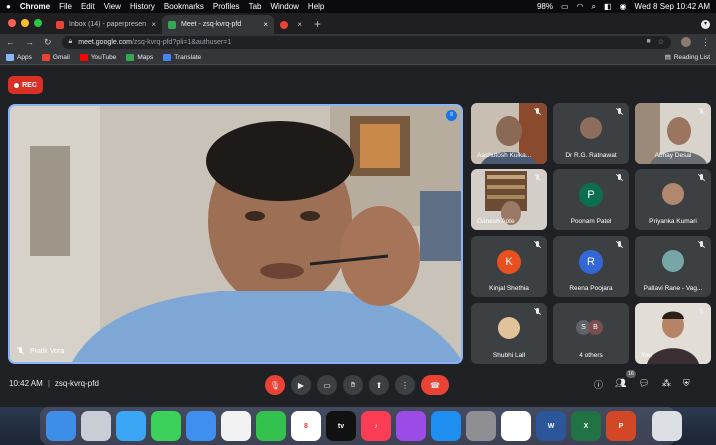  I want to click on tab-meet: Meet - zsq-kvrq-pfd ×, so click(218, 24).